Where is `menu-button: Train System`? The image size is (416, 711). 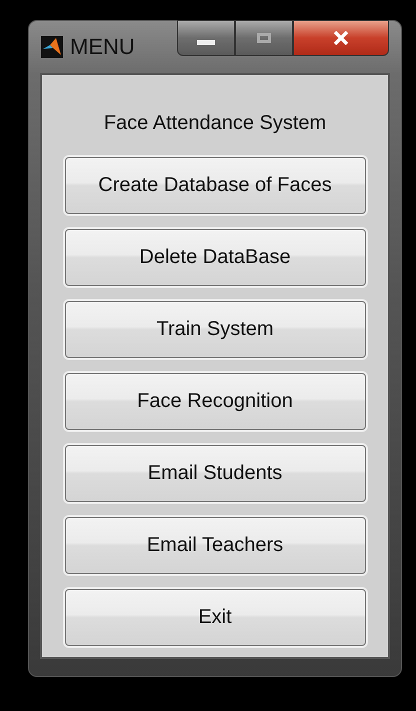
menu-button: Train System is located at coordinates (215, 329).